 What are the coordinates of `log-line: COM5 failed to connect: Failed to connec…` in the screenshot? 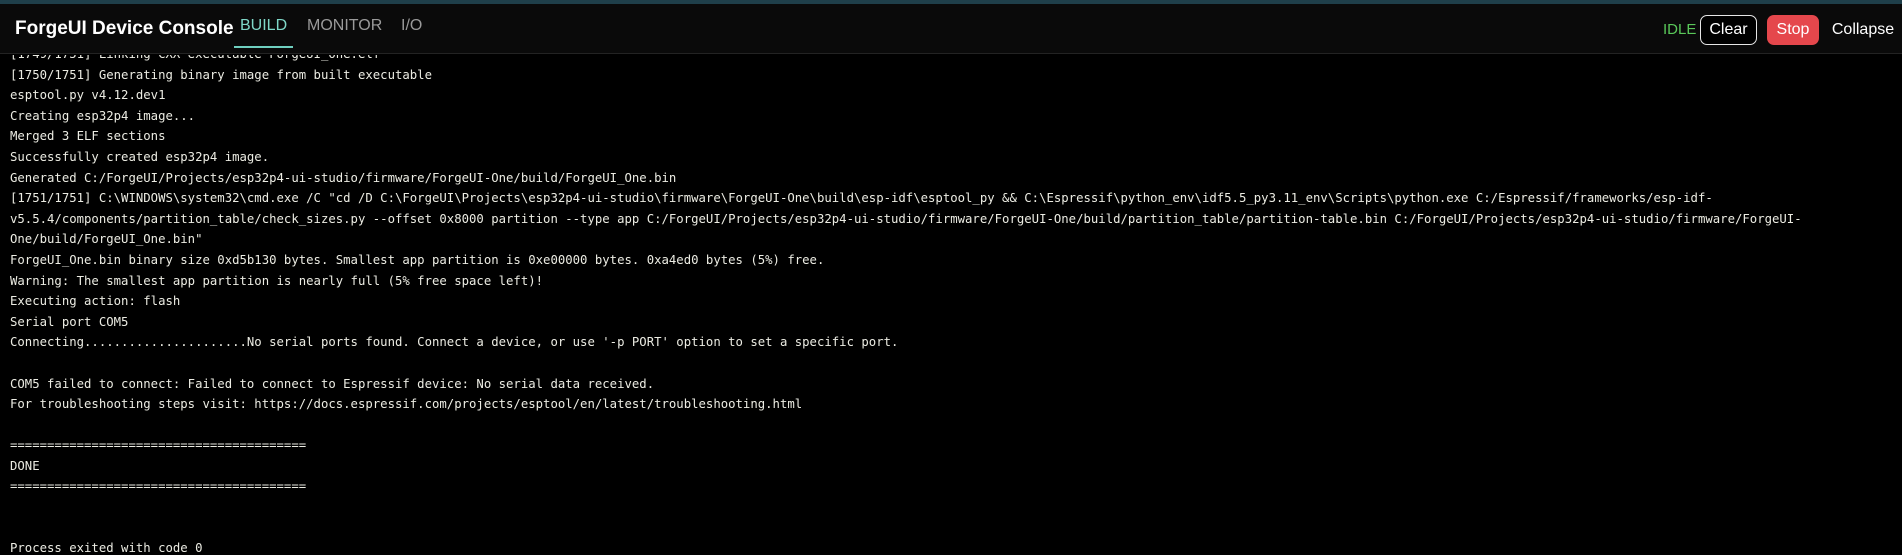 It's located at (332, 383).